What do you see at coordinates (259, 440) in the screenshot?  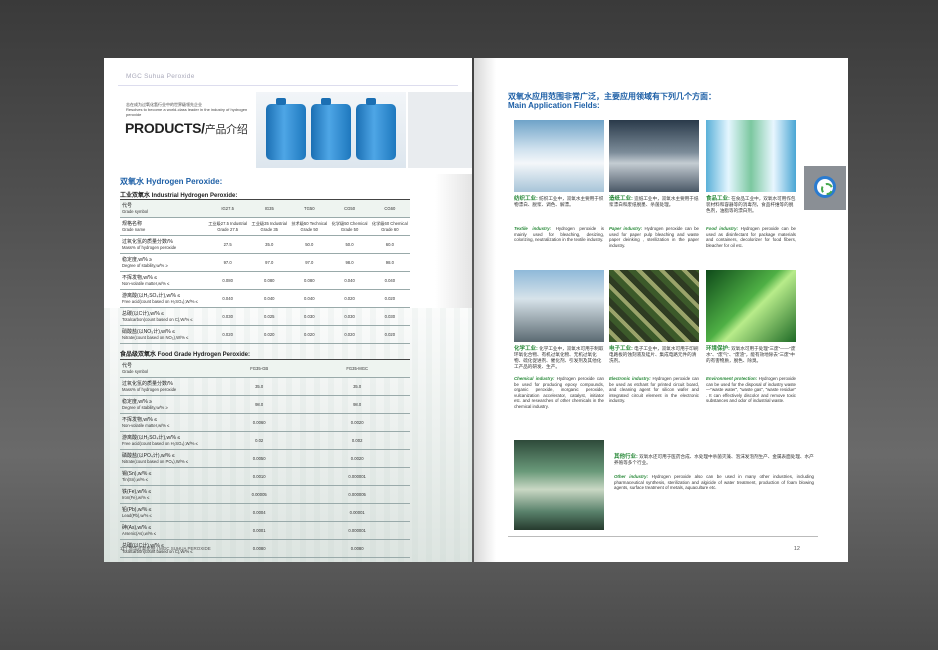 I see `value-cell: 0.02` at bounding box center [259, 440].